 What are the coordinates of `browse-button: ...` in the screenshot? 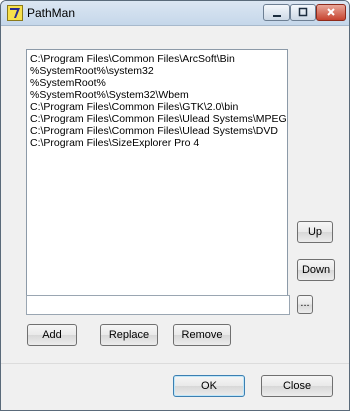 It's located at (305, 304).